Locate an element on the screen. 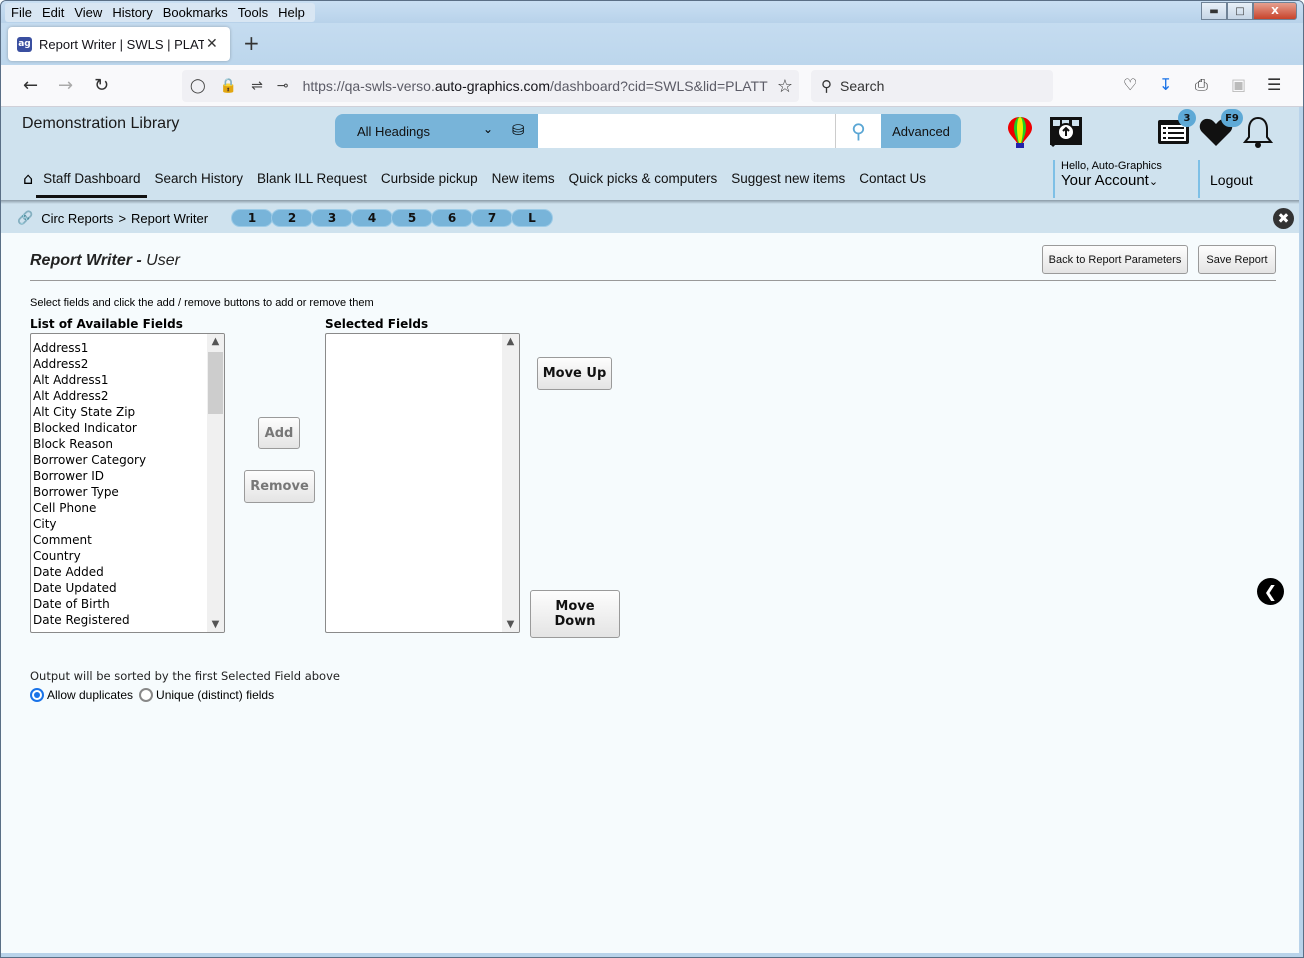 Image resolution: width=1304 pixels, height=958 pixels. available-field-option: Address1 is located at coordinates (89, 348).